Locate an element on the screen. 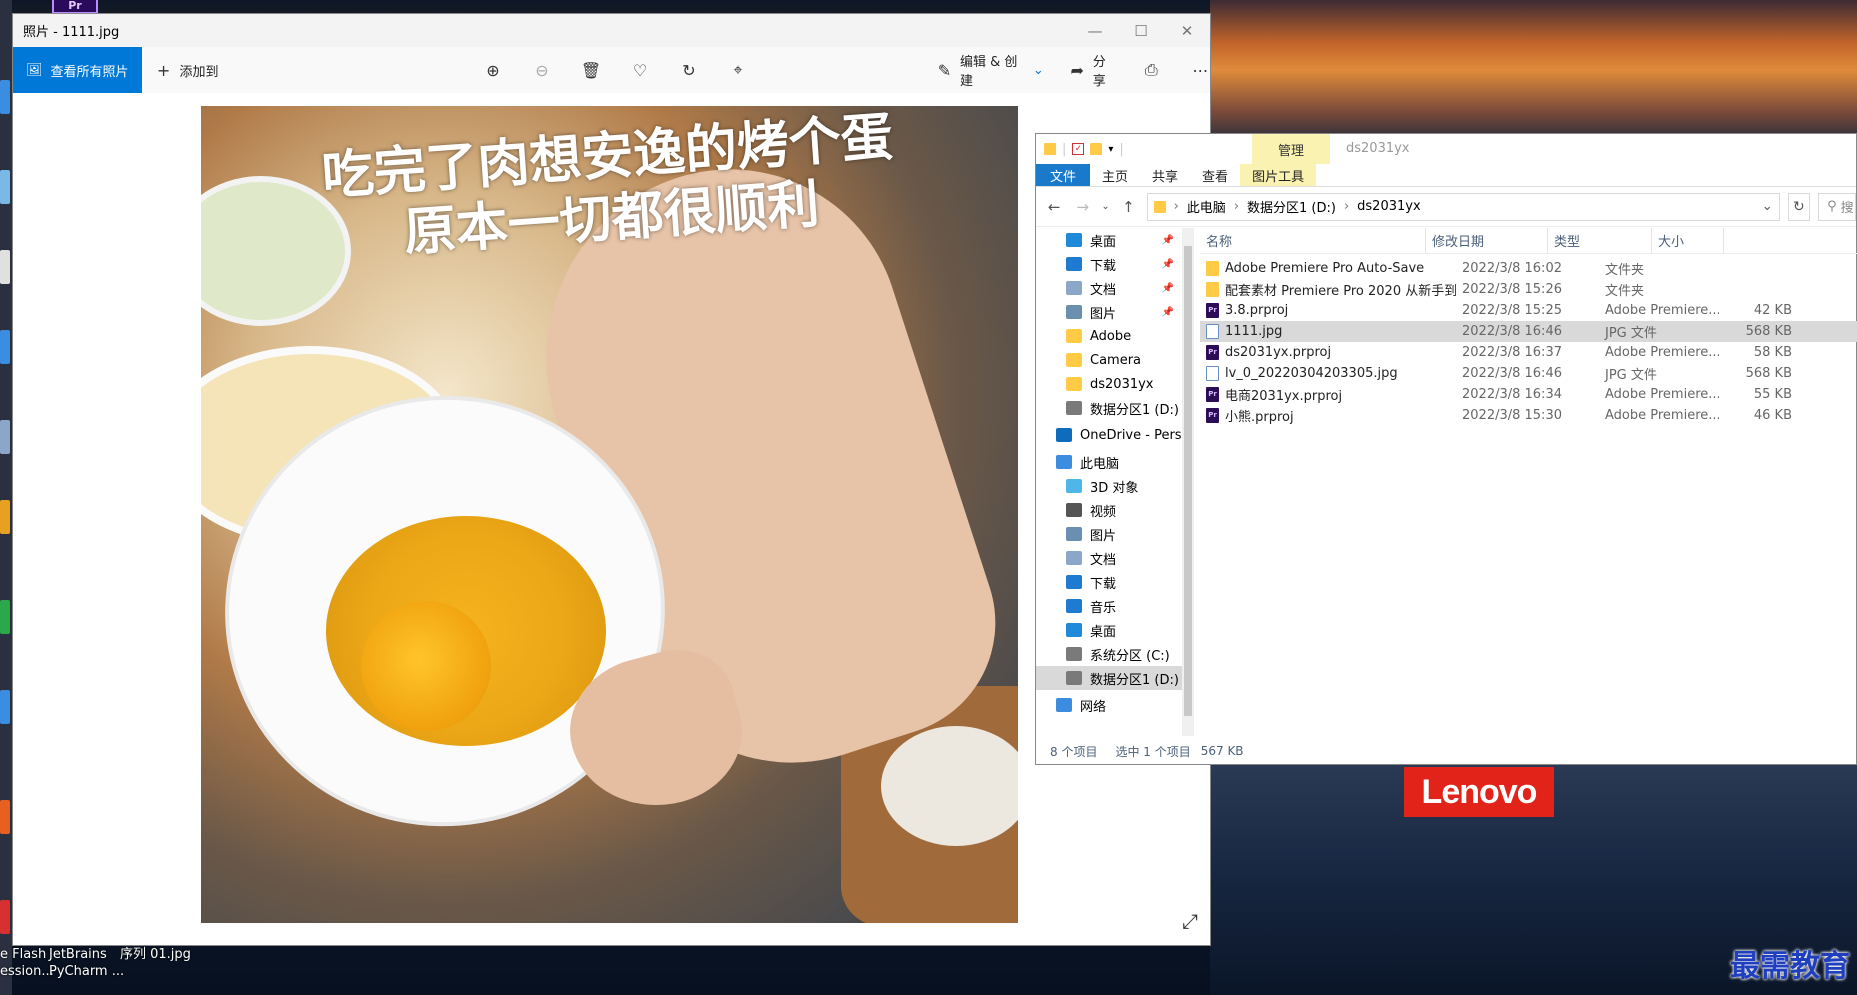 The image size is (1857, 995). nav-item: 下载 📌 is located at coordinates (1109, 264).